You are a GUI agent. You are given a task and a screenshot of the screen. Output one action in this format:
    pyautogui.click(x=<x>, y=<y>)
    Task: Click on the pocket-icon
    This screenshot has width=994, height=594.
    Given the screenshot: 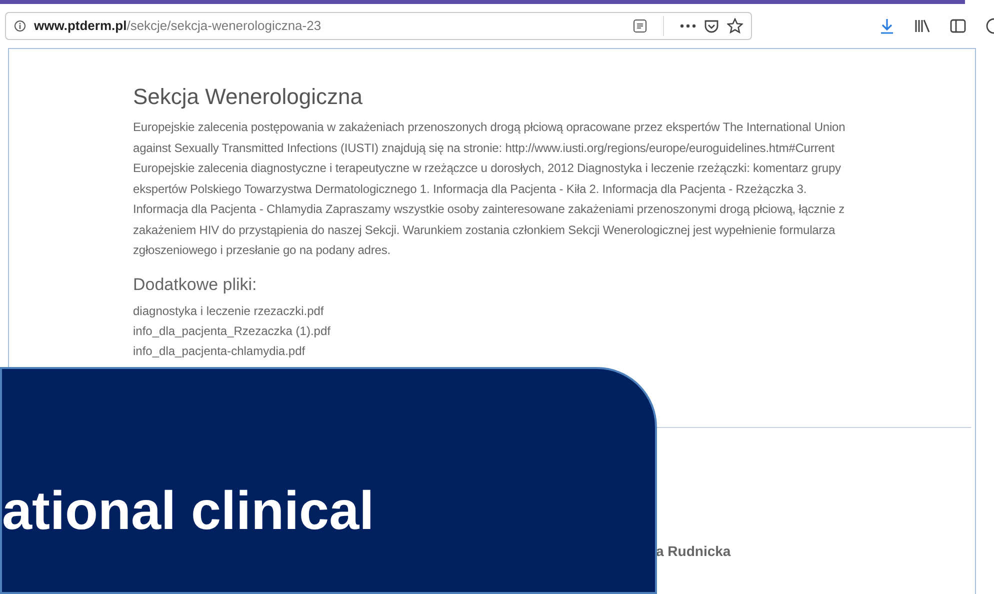 What is the action you would take?
    pyautogui.click(x=711, y=26)
    